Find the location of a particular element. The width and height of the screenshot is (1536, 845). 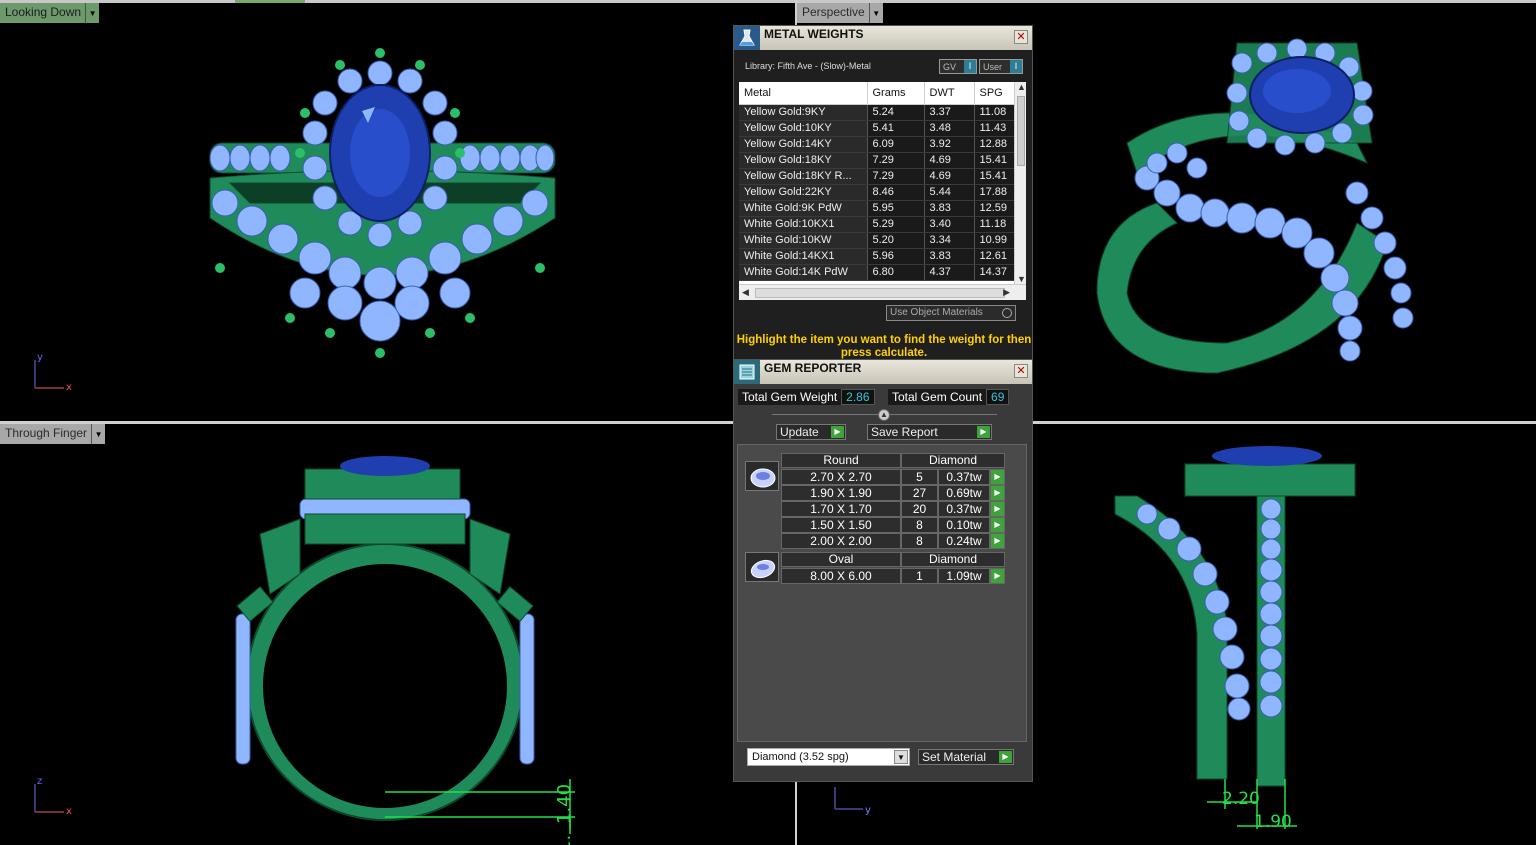

gem-row: 2.70 X 2.70 5 0.37tw ▶ is located at coordinates (893, 477).